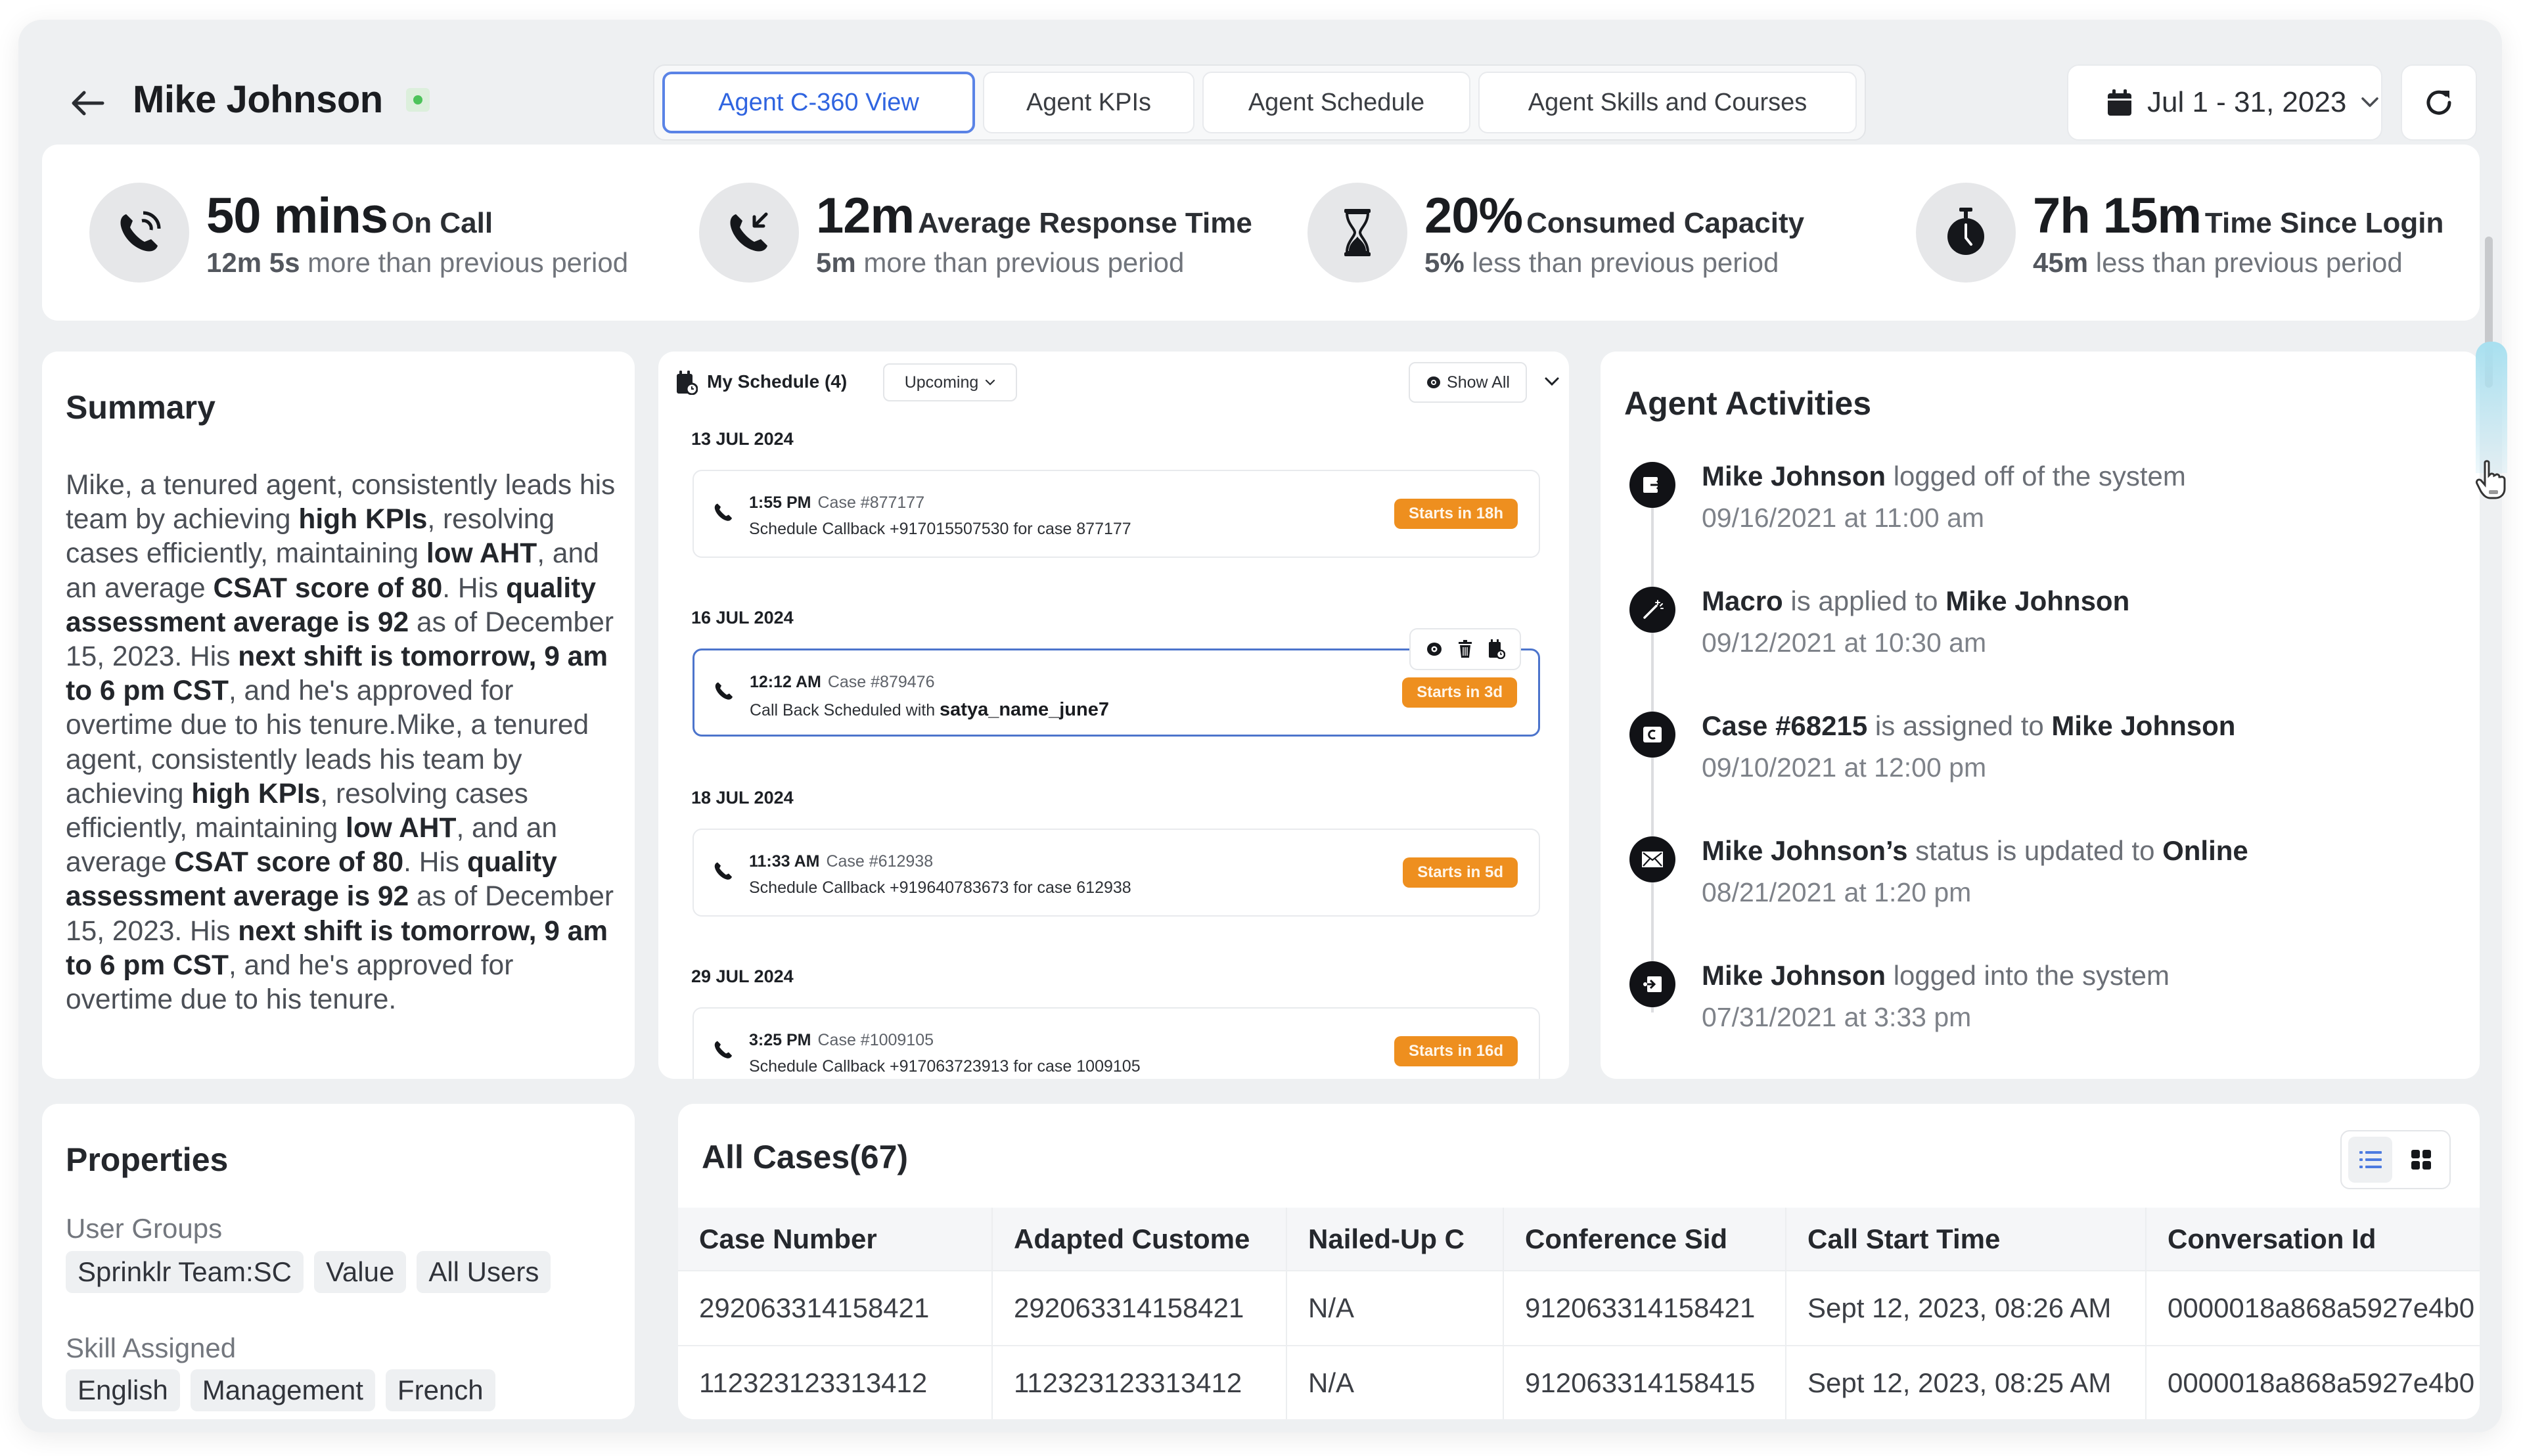 This screenshot has width=2523, height=1456. What do you see at coordinates (865, 215) in the screenshot?
I see `kpi-value: 12m` at bounding box center [865, 215].